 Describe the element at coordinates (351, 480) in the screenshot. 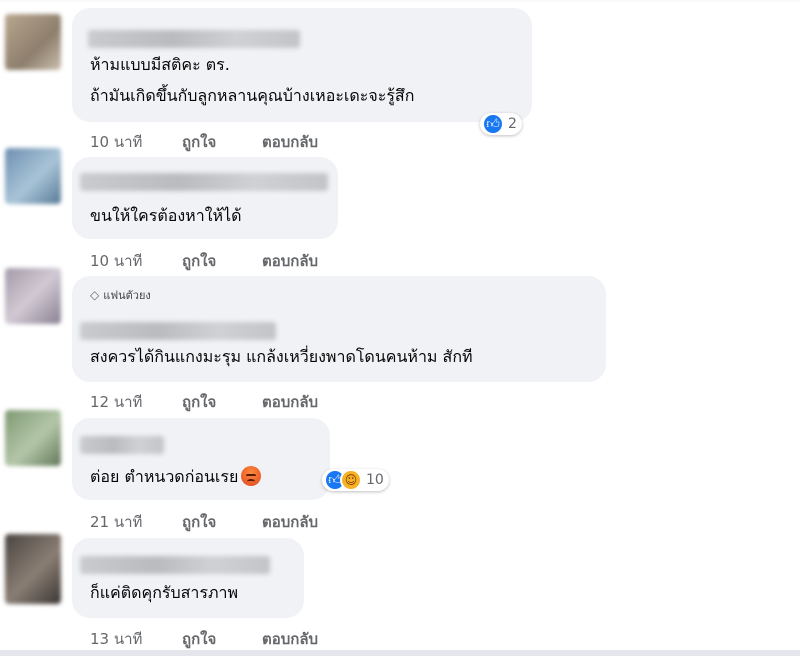

I see `haha-icon: ☺` at that location.